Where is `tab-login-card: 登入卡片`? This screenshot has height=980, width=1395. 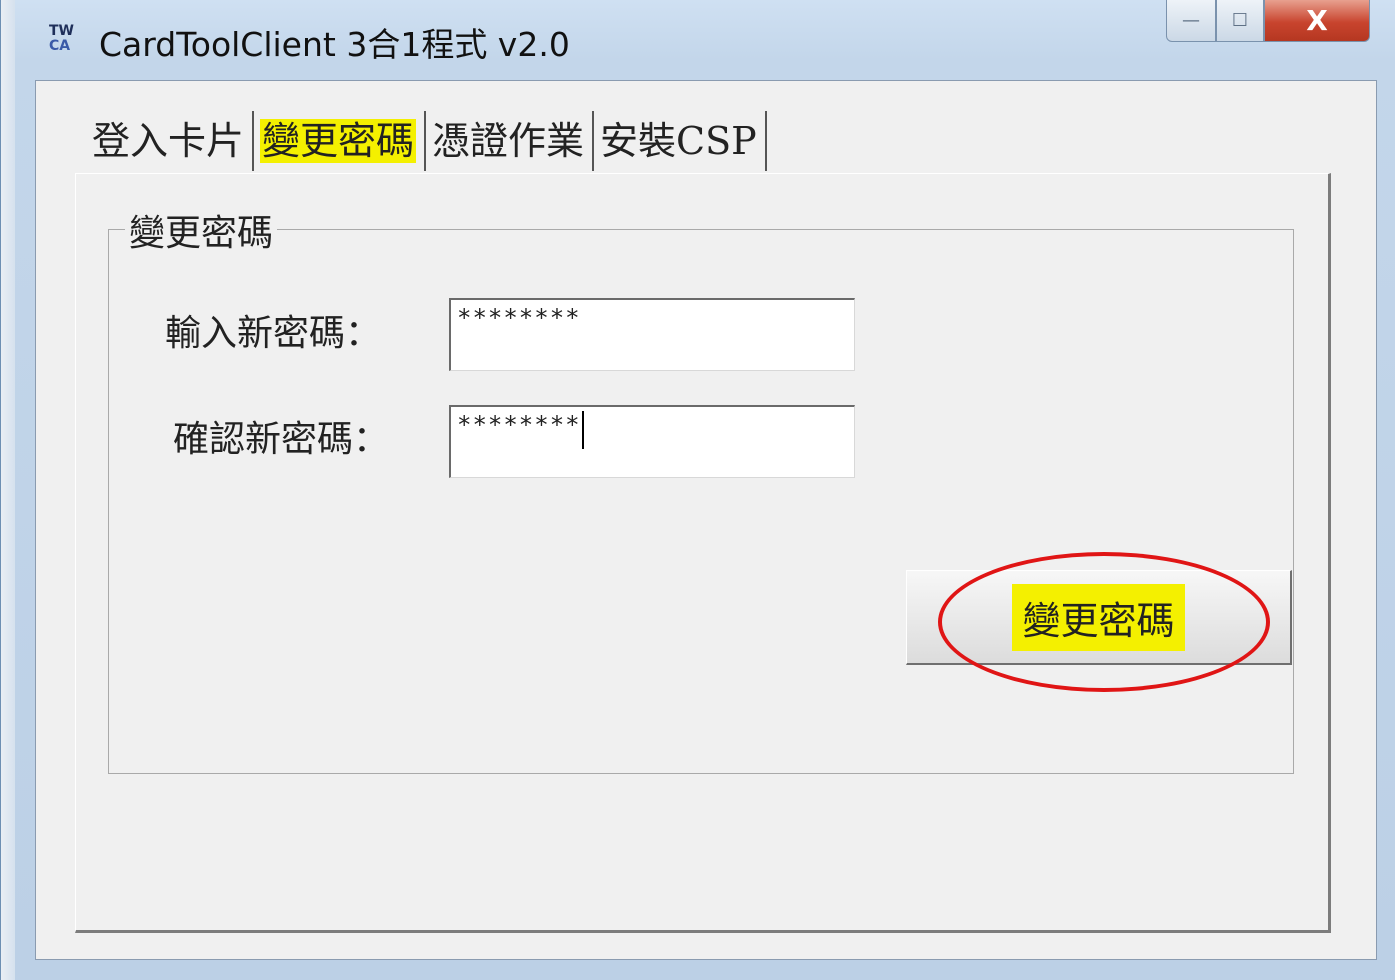 tab-login-card: 登入卡片 is located at coordinates (169, 141).